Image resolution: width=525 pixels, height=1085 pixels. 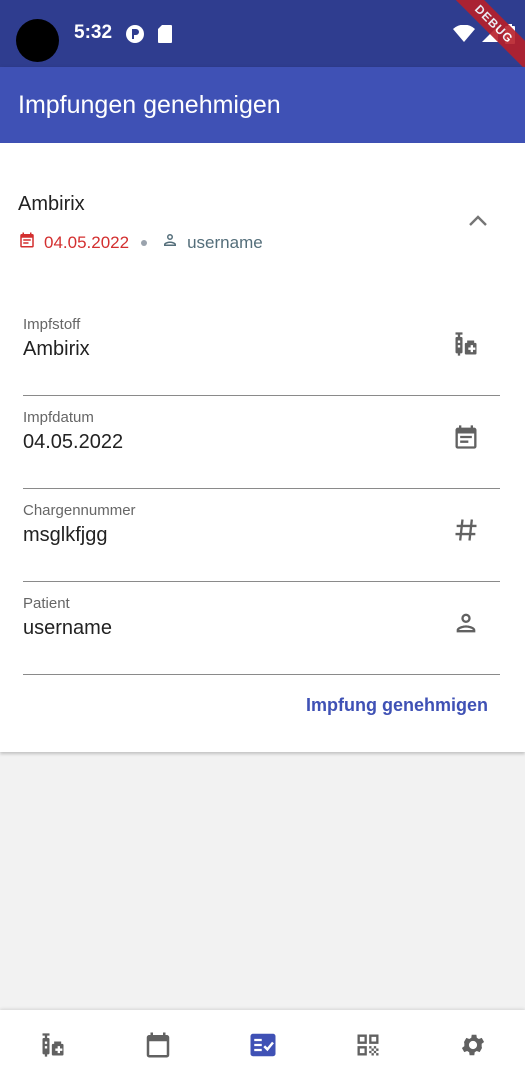 I want to click on field-value: Ambirix, so click(x=56, y=349).